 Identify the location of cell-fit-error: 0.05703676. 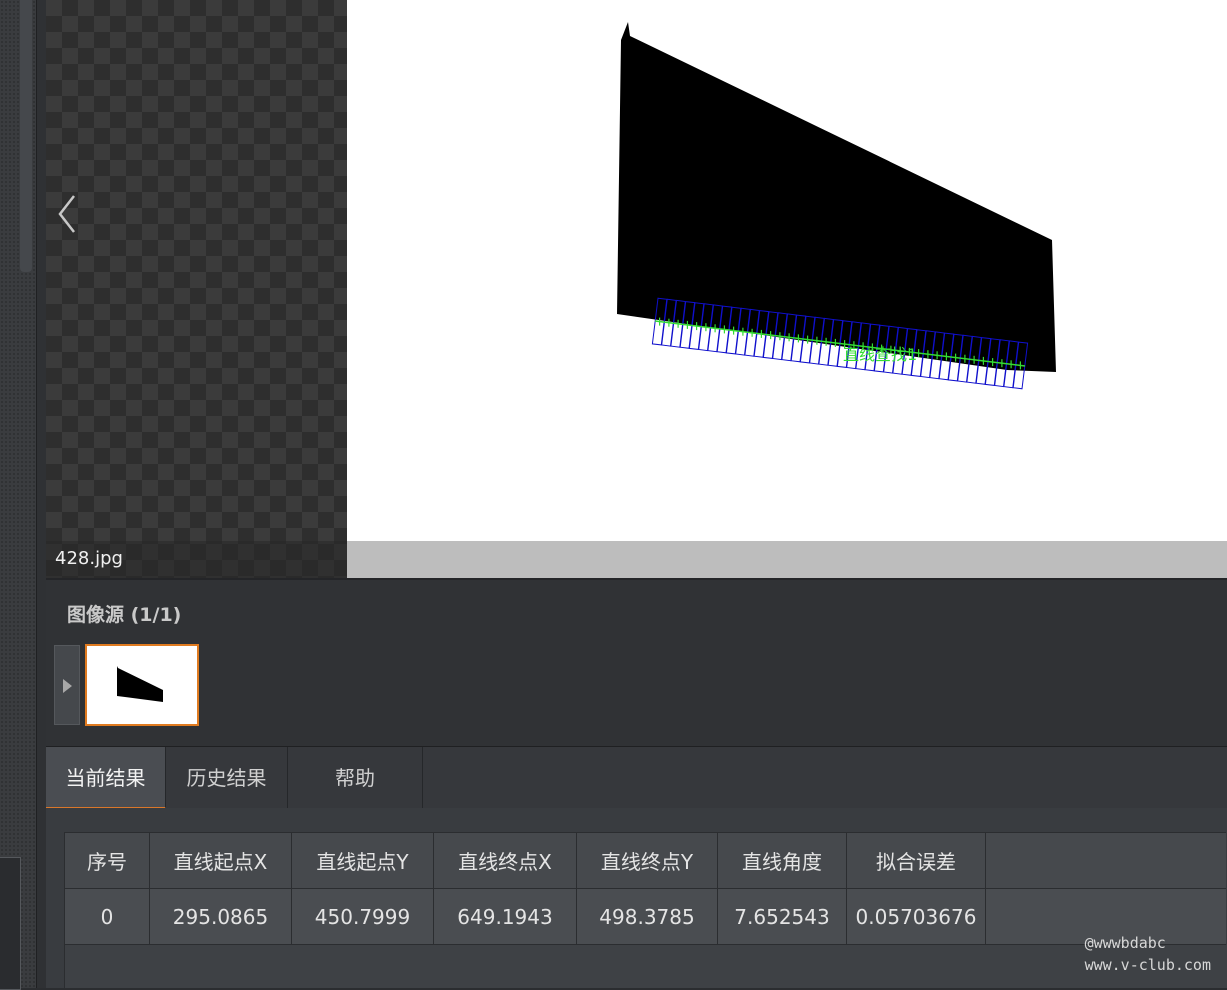
(916, 916).